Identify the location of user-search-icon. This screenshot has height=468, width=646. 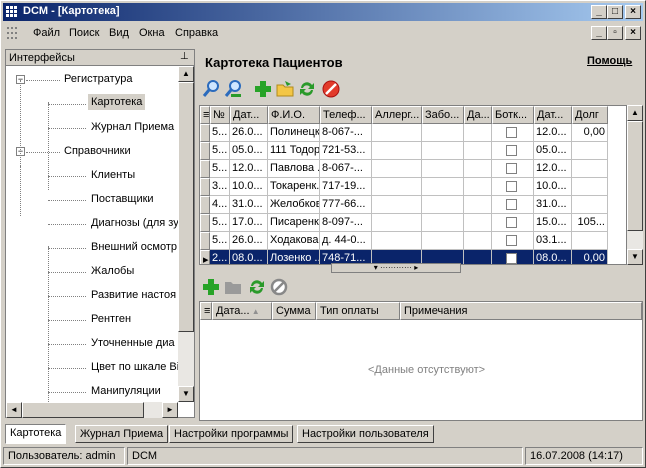
(233, 89).